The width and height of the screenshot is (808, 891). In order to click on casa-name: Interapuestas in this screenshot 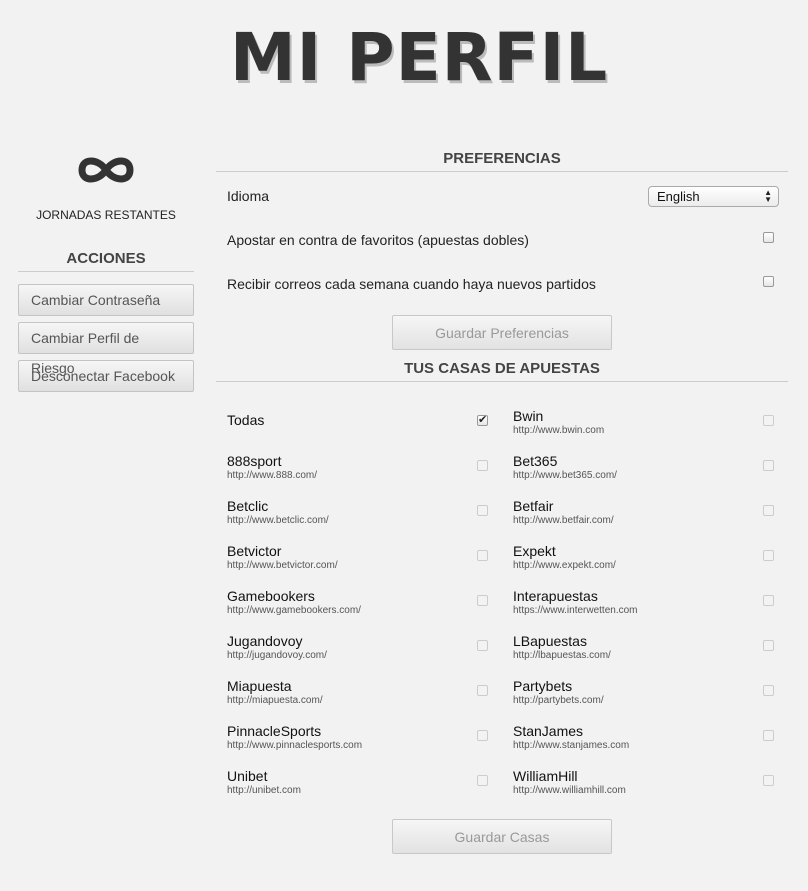, I will do `click(555, 596)`.